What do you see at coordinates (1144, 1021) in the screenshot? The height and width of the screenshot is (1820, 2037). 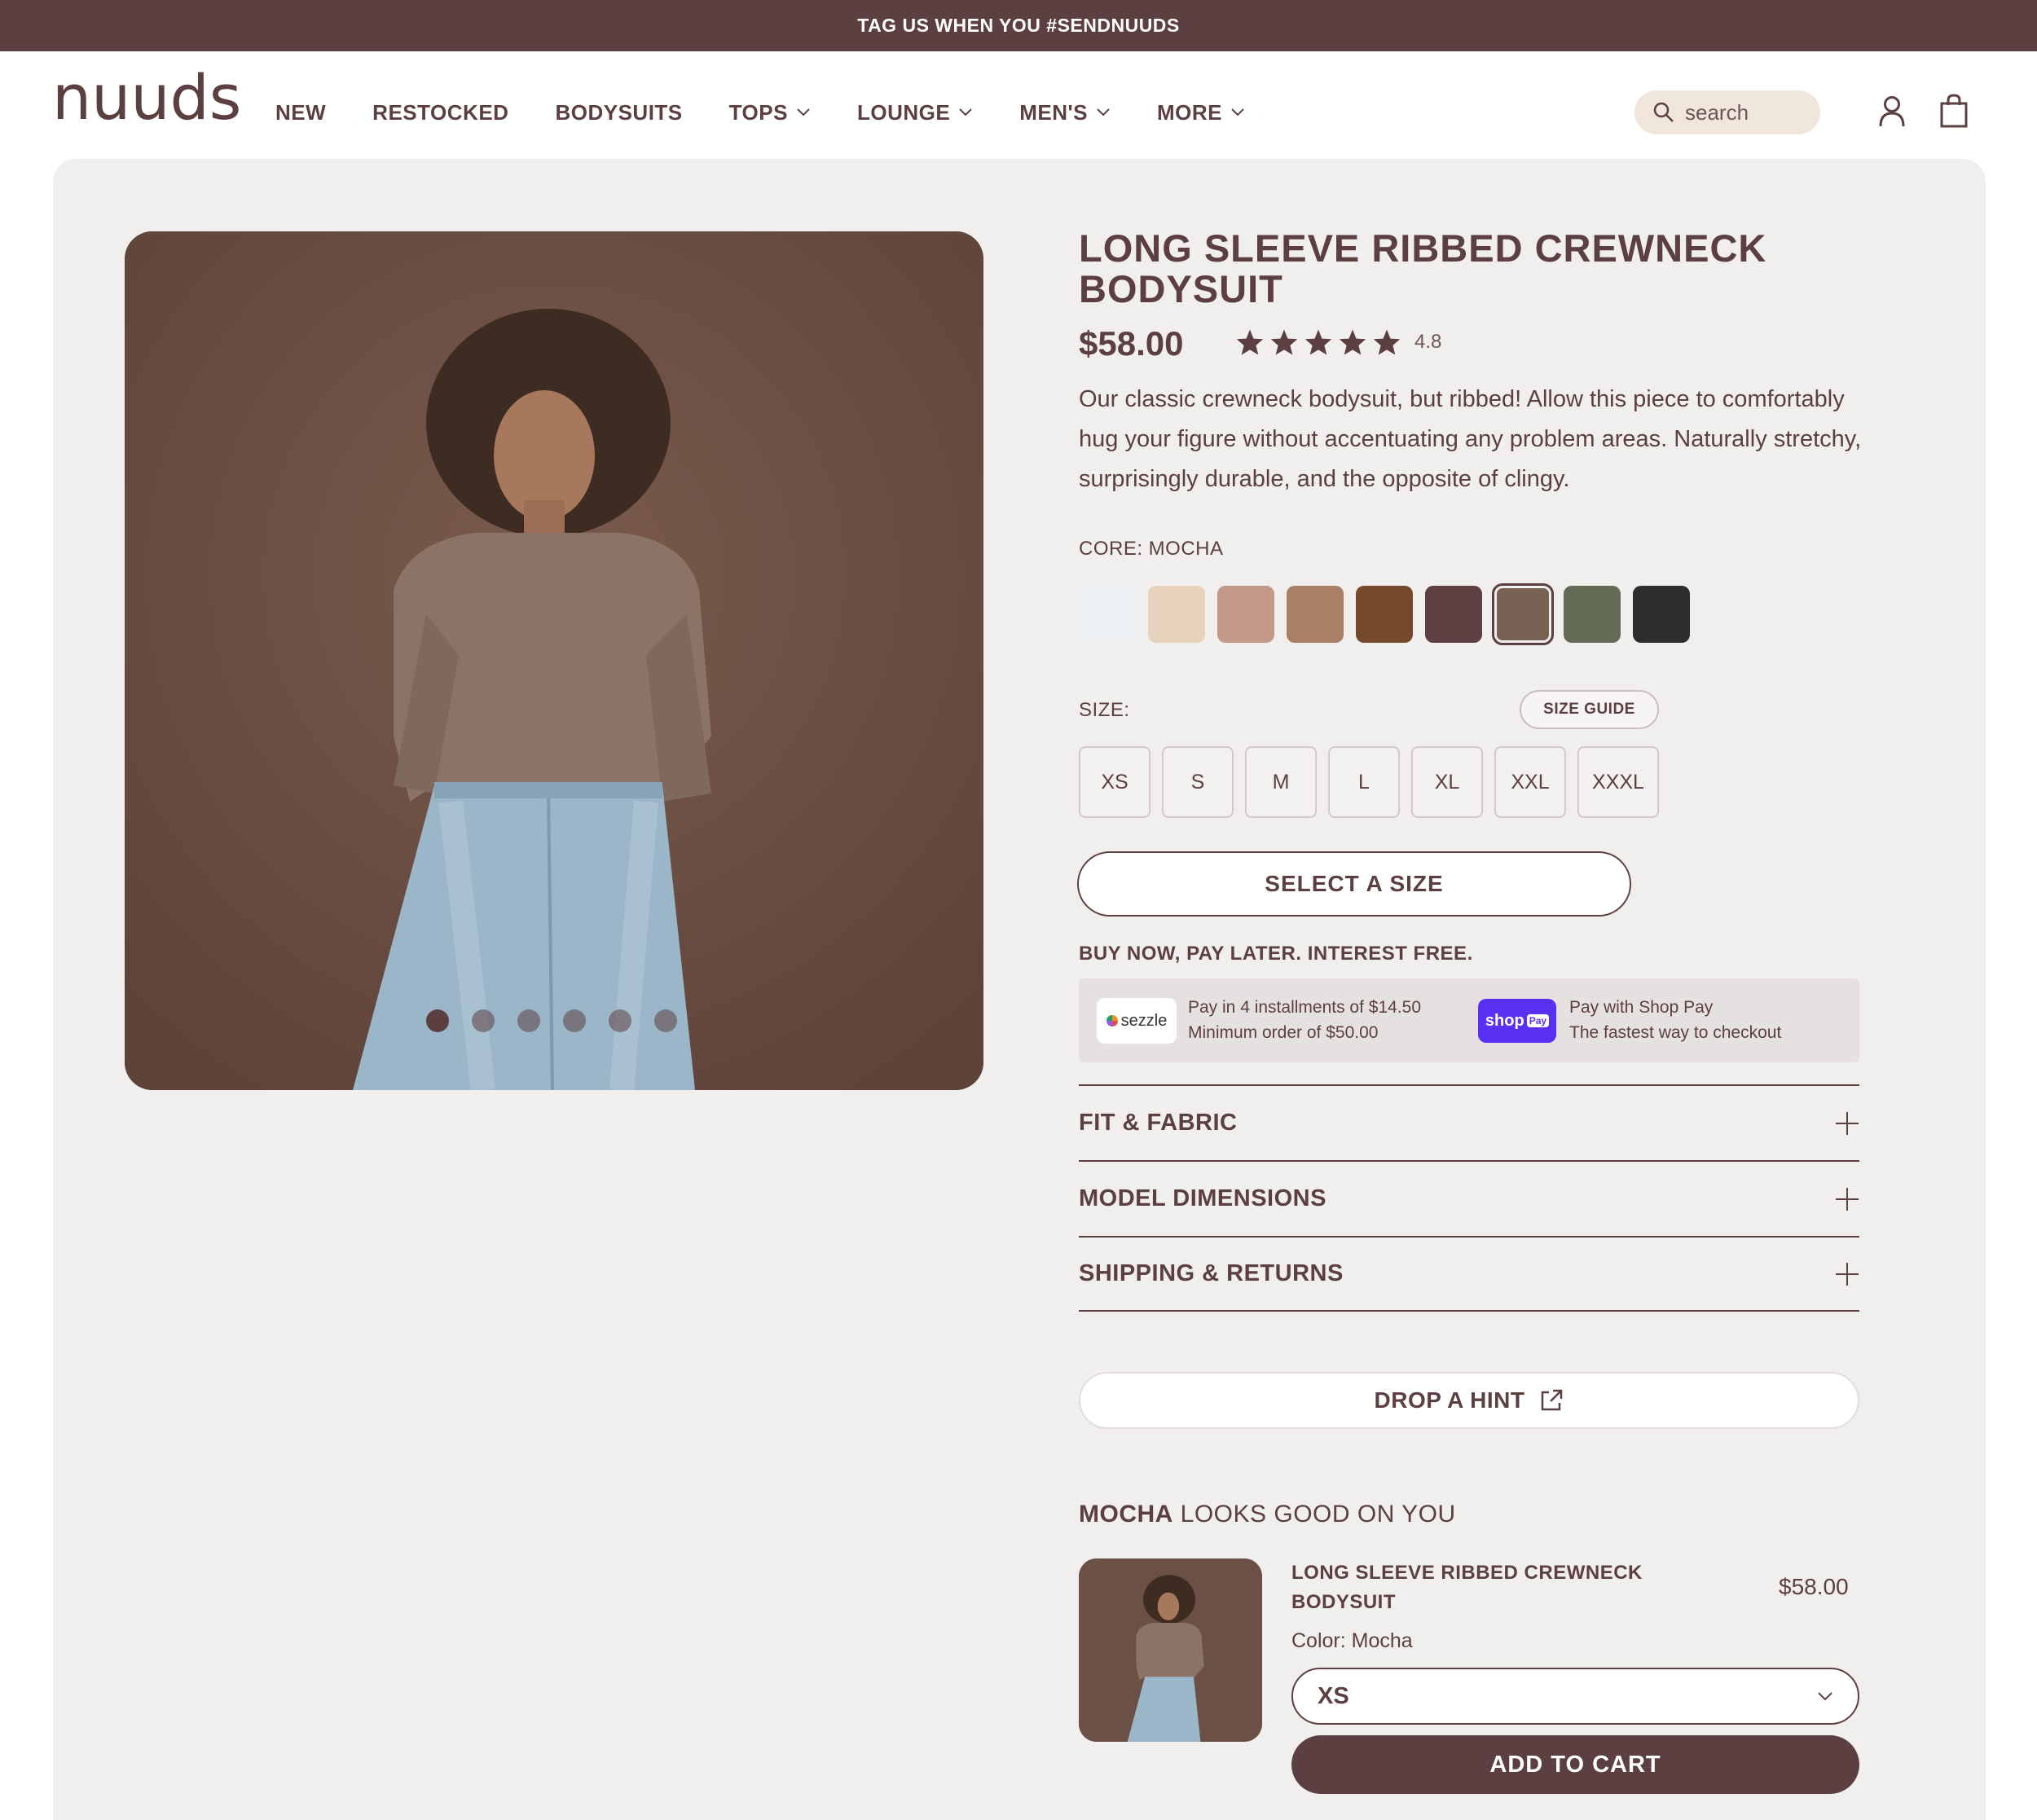 I see `sezzle-wordmark: sezzle` at bounding box center [1144, 1021].